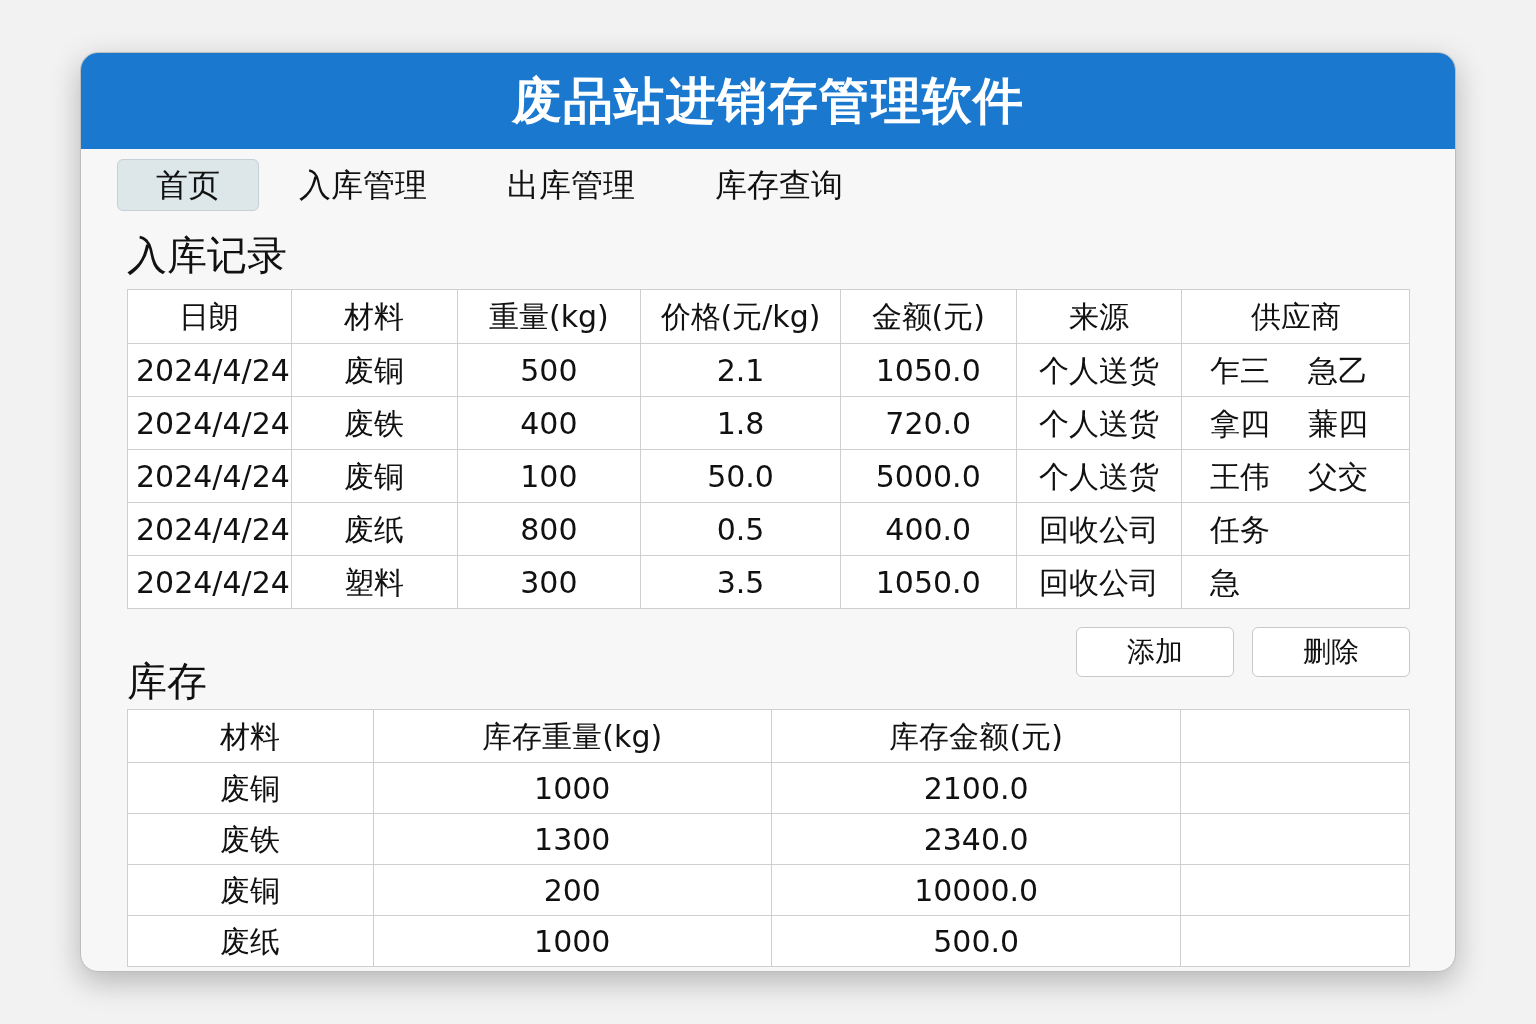 The width and height of the screenshot is (1536, 1024). I want to click on action-button: 添加, so click(1155, 652).